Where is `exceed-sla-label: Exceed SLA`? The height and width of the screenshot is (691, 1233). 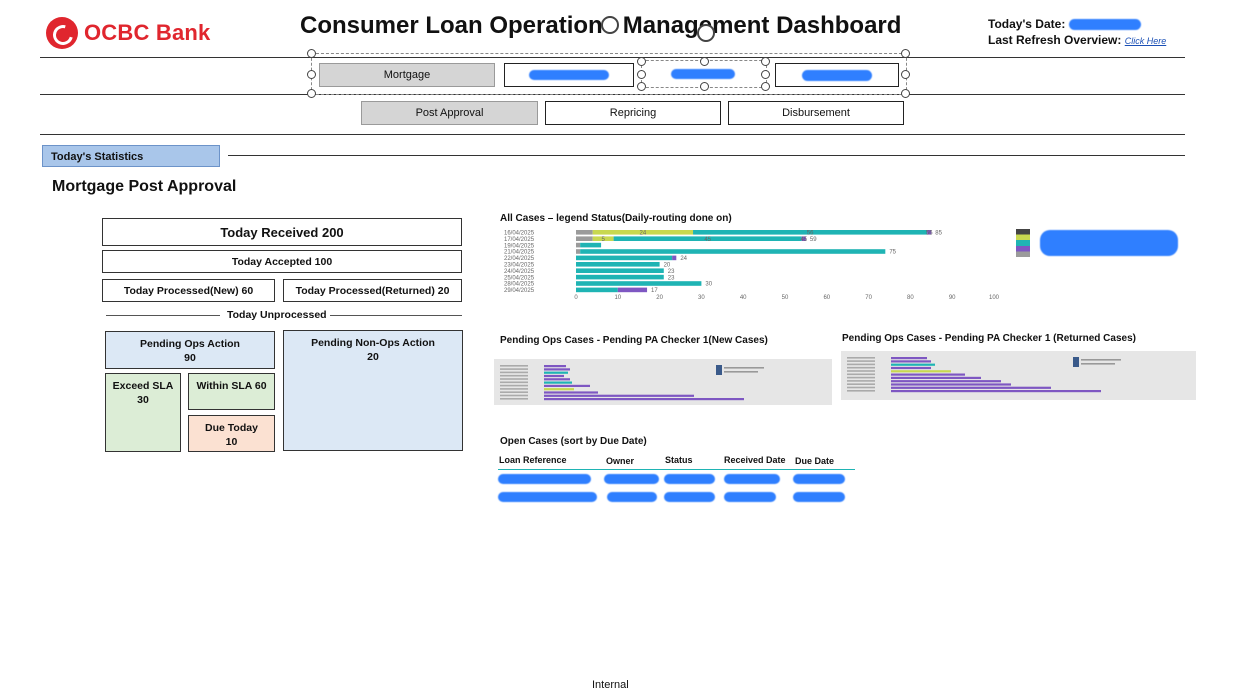
exceed-sla-label: Exceed SLA is located at coordinates (143, 386).